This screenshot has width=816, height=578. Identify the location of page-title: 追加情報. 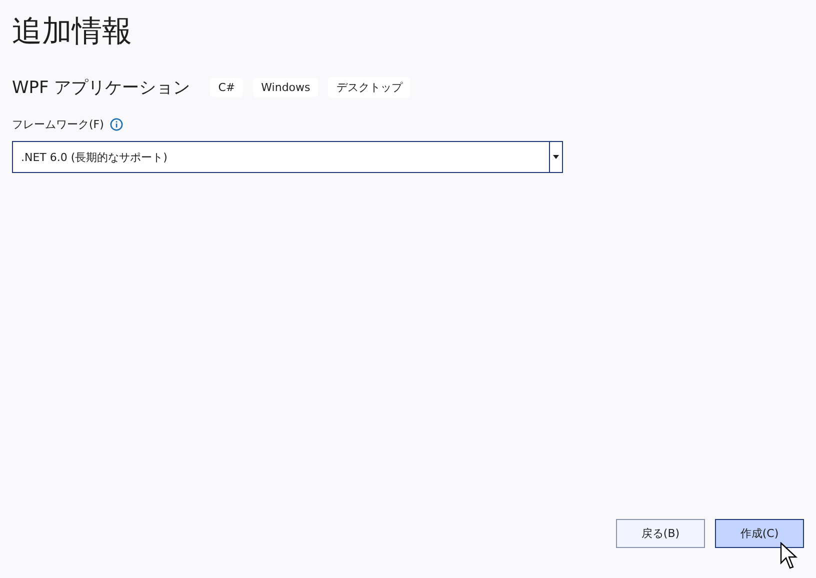
(72, 32).